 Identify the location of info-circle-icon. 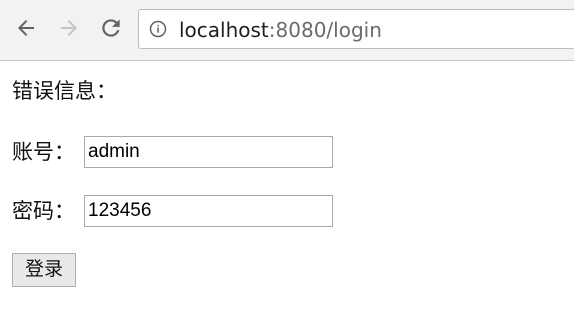
(158, 29).